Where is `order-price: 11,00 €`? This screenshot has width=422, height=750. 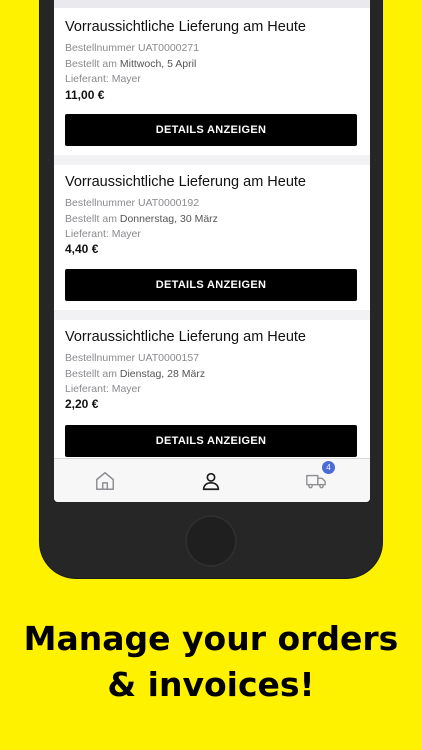
order-price: 11,00 € is located at coordinates (85, 95).